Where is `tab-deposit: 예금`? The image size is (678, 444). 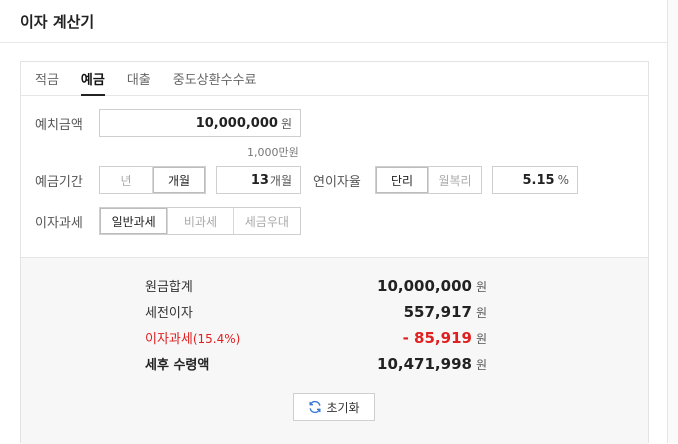
tab-deposit: 예금 is located at coordinates (92, 79).